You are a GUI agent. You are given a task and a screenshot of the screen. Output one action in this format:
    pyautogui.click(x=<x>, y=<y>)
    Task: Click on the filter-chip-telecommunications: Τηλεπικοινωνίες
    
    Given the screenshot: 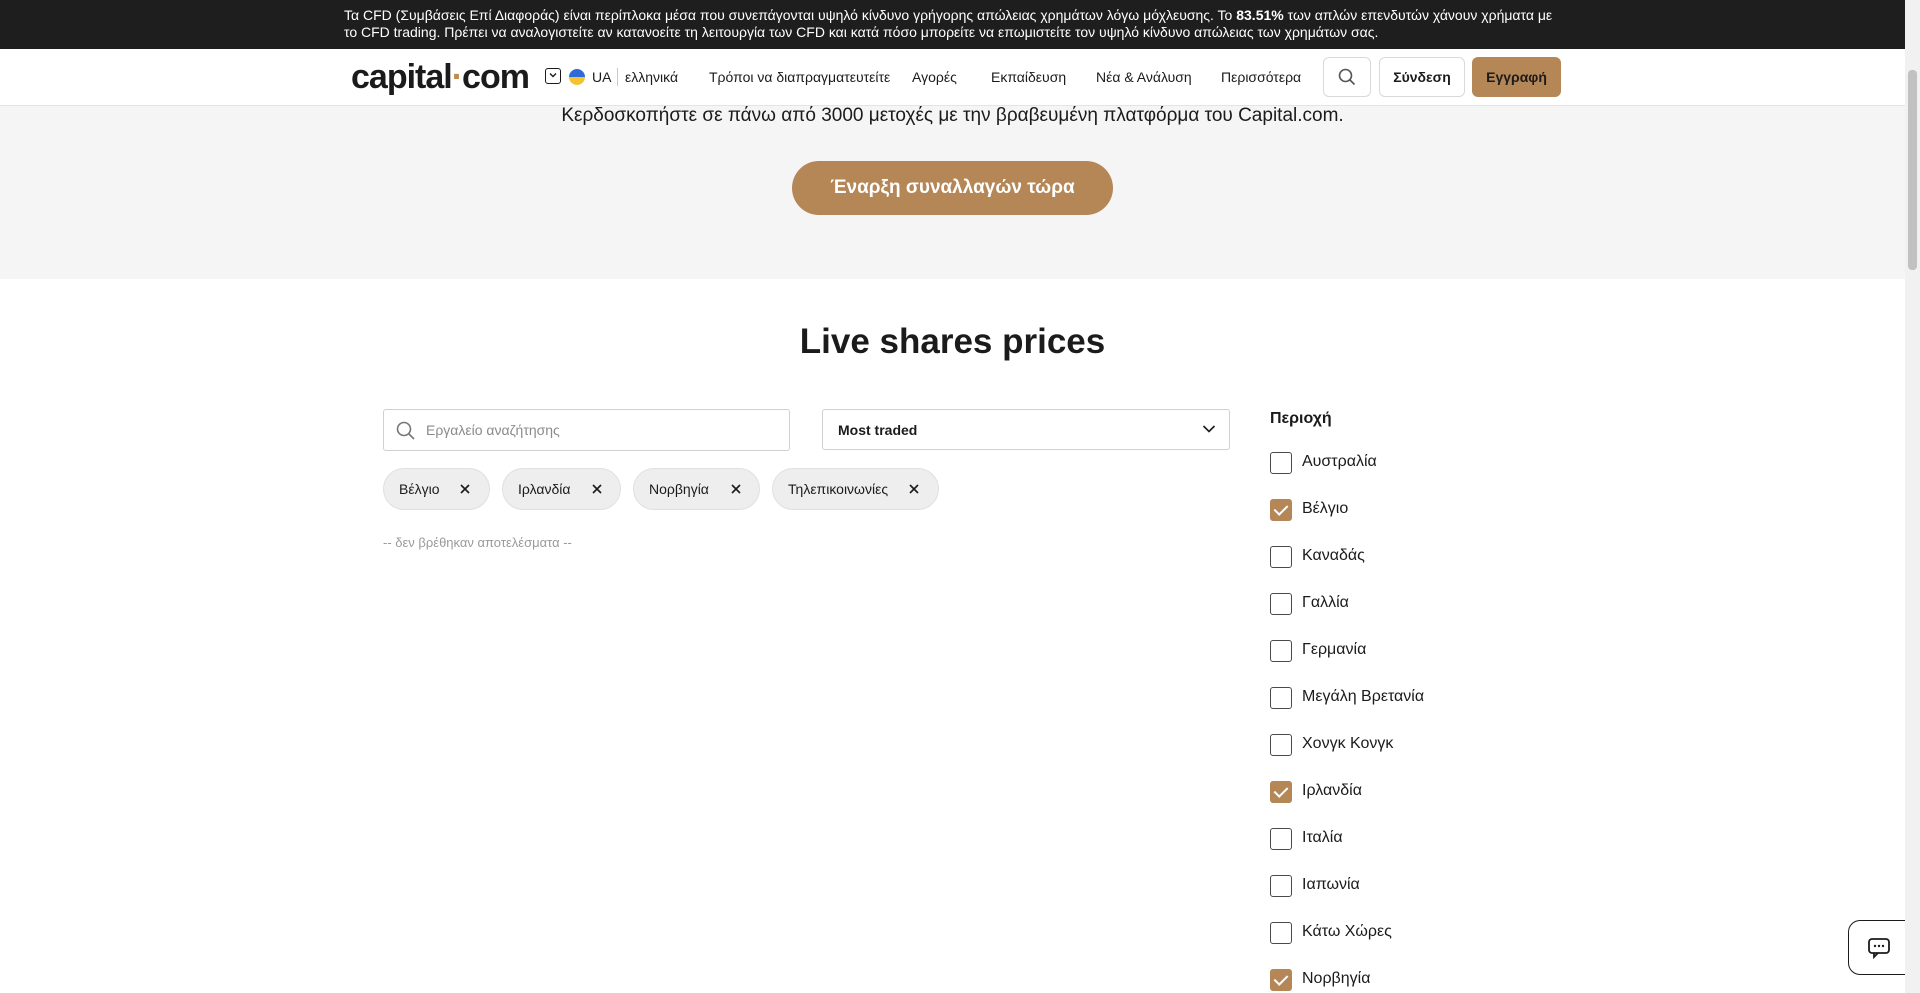 What is the action you would take?
    pyautogui.click(x=855, y=489)
    